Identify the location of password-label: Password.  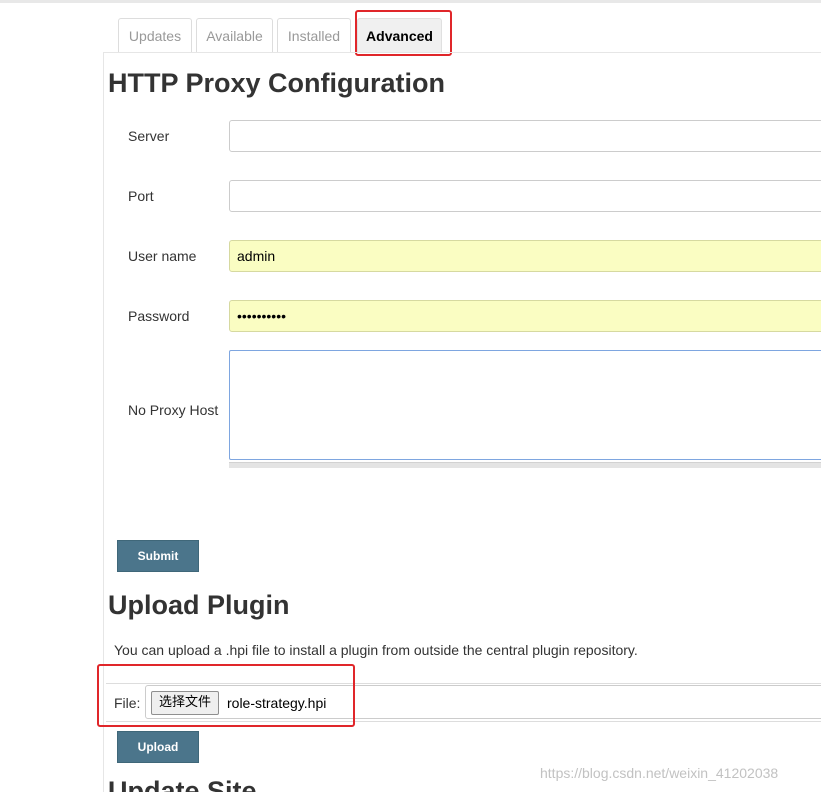
(159, 316).